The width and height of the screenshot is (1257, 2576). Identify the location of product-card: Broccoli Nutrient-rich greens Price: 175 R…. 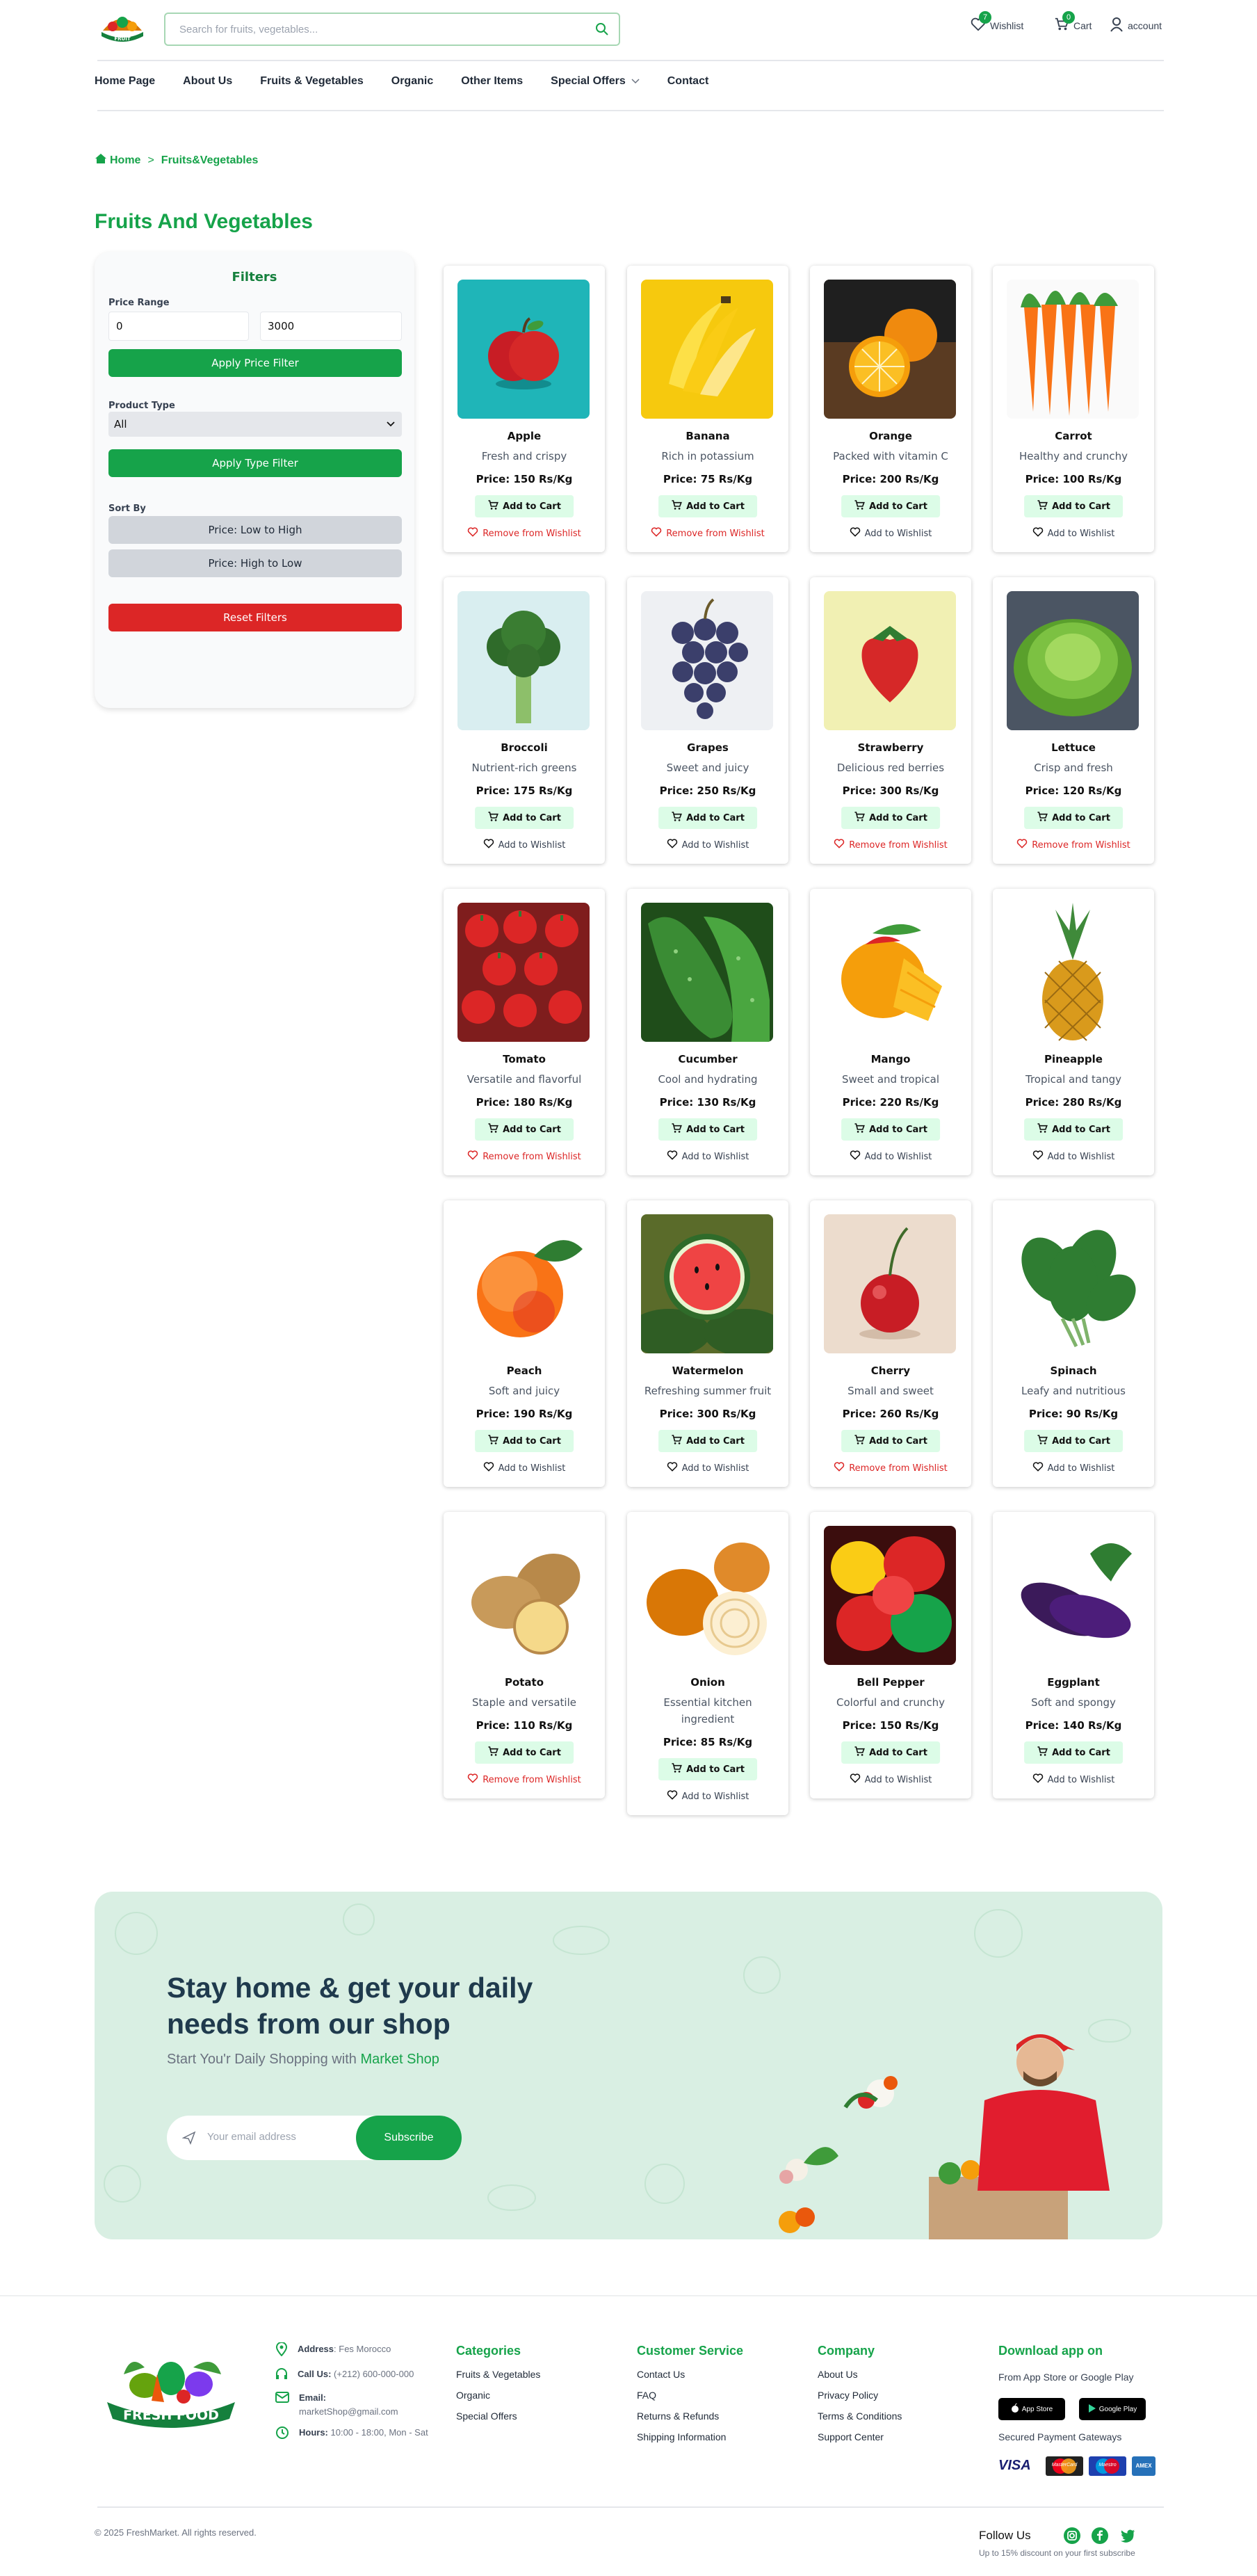
(524, 721).